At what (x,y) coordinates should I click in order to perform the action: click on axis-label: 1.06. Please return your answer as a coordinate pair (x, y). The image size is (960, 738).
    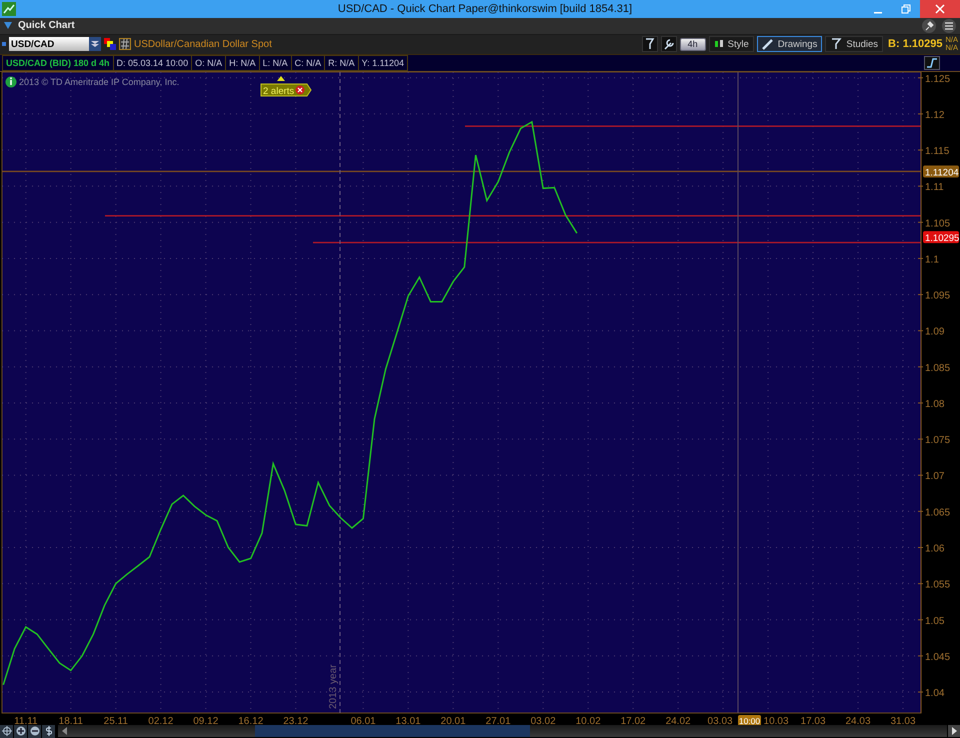
    Looking at the image, I should click on (934, 548).